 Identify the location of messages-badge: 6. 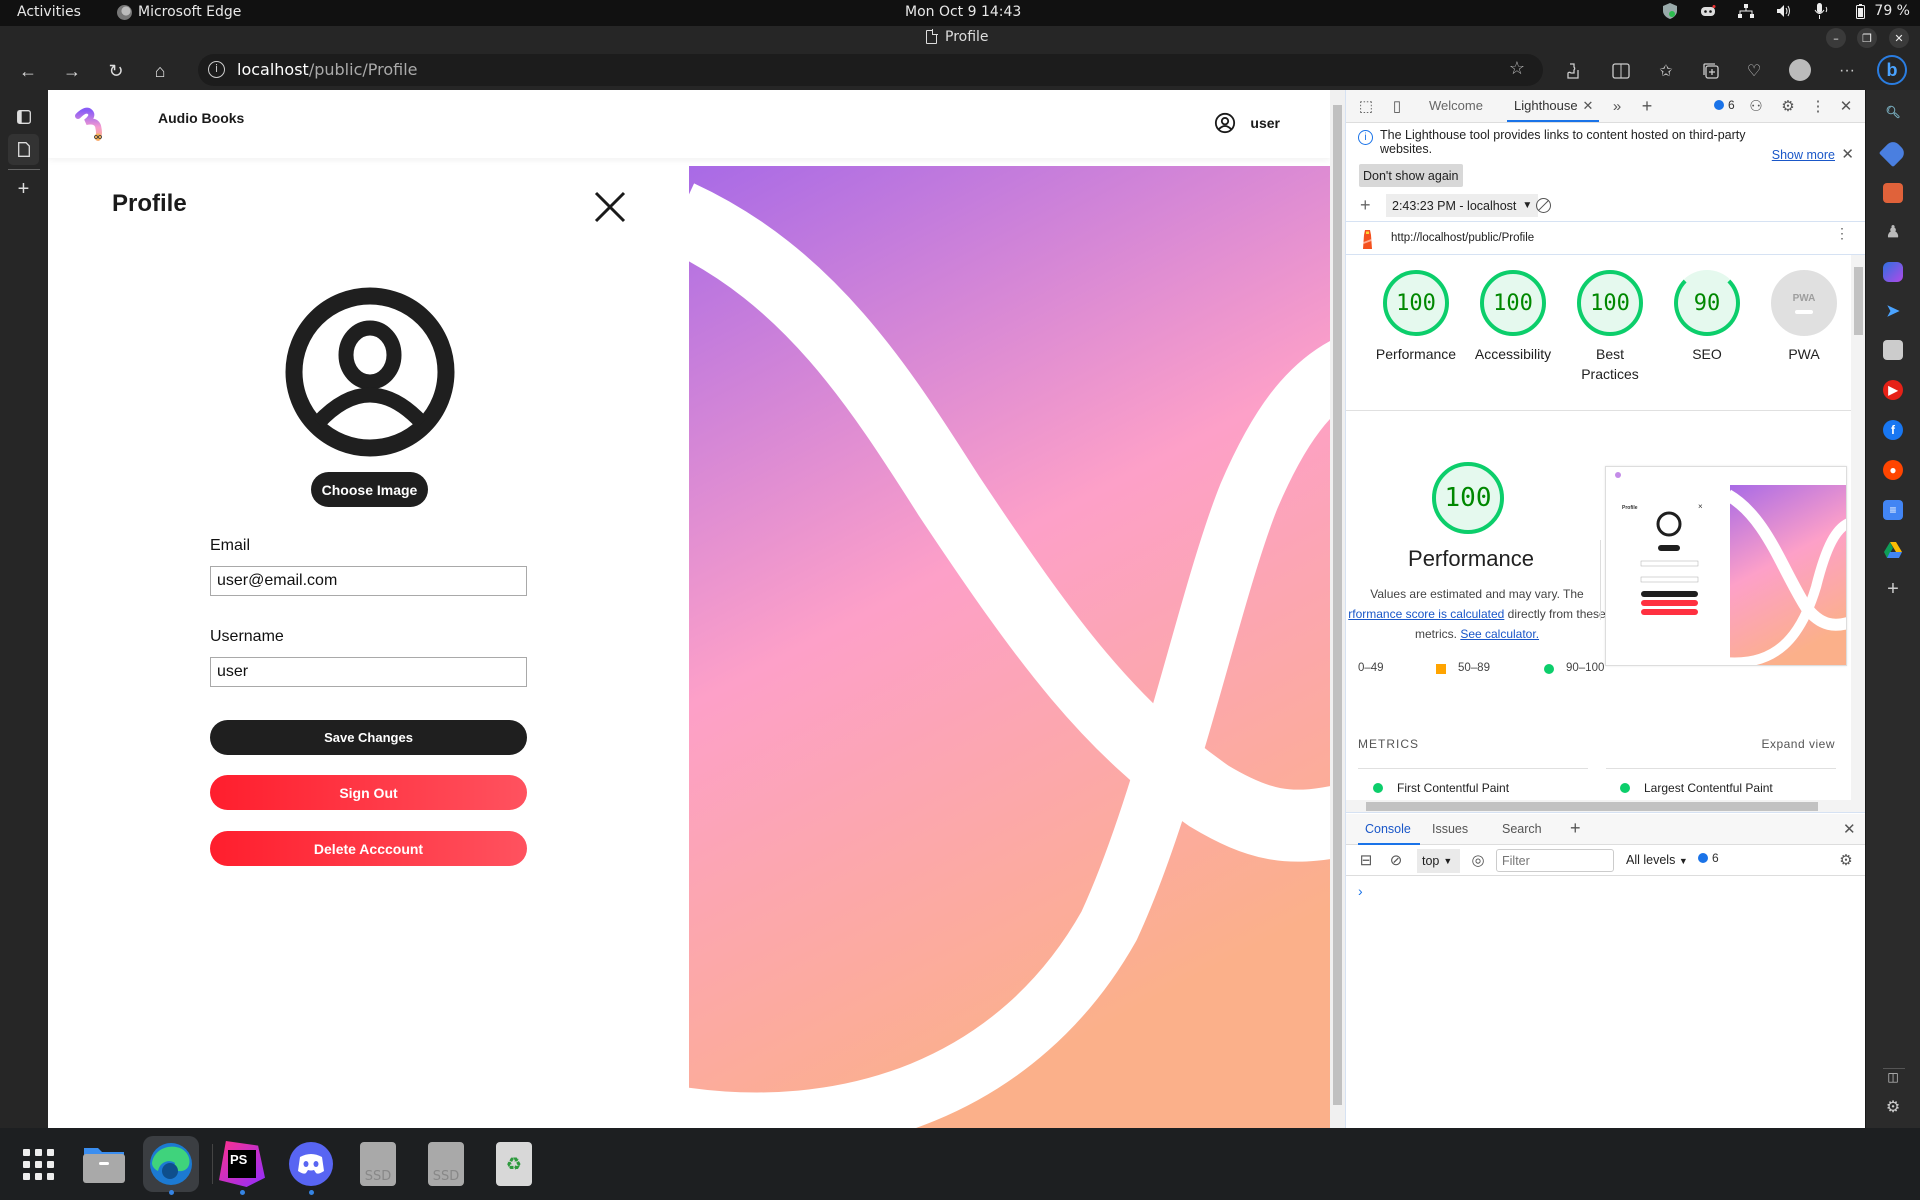
(1724, 105).